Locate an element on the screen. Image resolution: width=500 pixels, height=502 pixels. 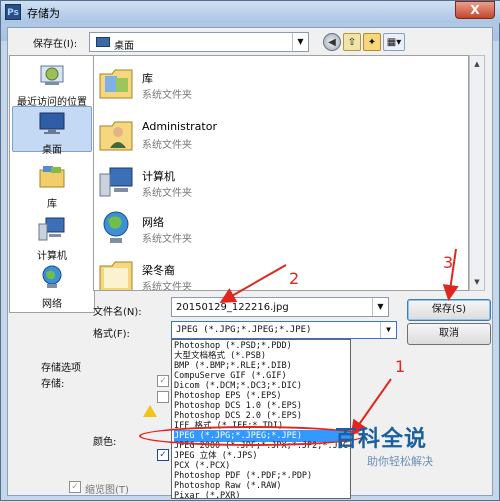
watermark: 百科全说 助你轻松解决 is located at coordinates (408, 451).